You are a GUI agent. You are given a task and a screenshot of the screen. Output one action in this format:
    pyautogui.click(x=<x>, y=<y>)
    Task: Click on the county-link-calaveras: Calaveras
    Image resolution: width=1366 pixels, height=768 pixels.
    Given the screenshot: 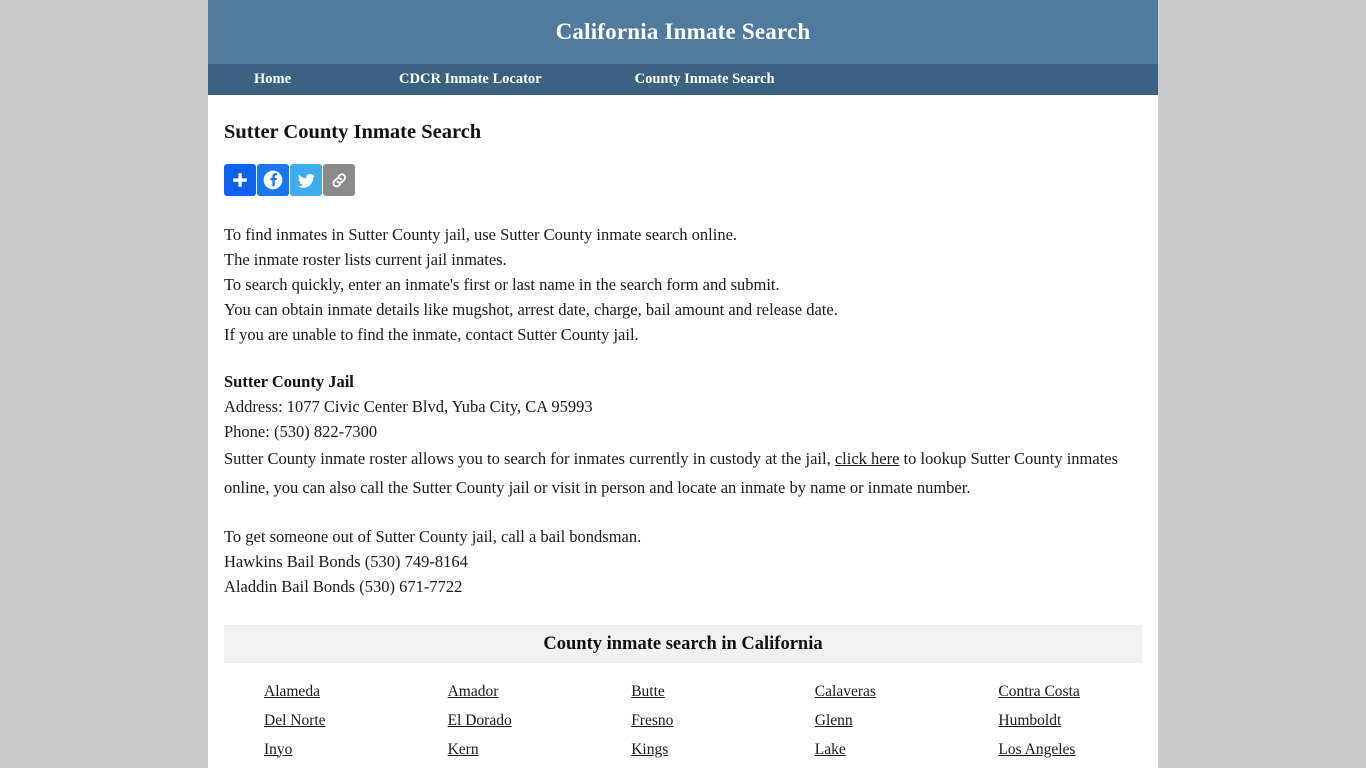 What is the action you would take?
    pyautogui.click(x=845, y=692)
    